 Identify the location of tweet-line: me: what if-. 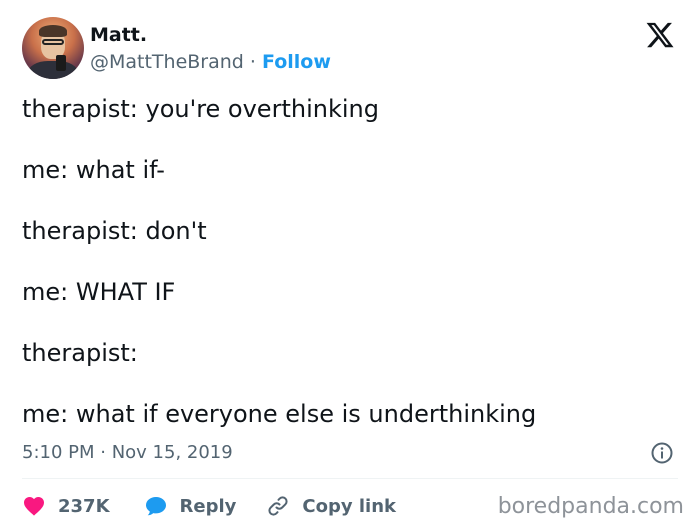
(93, 170).